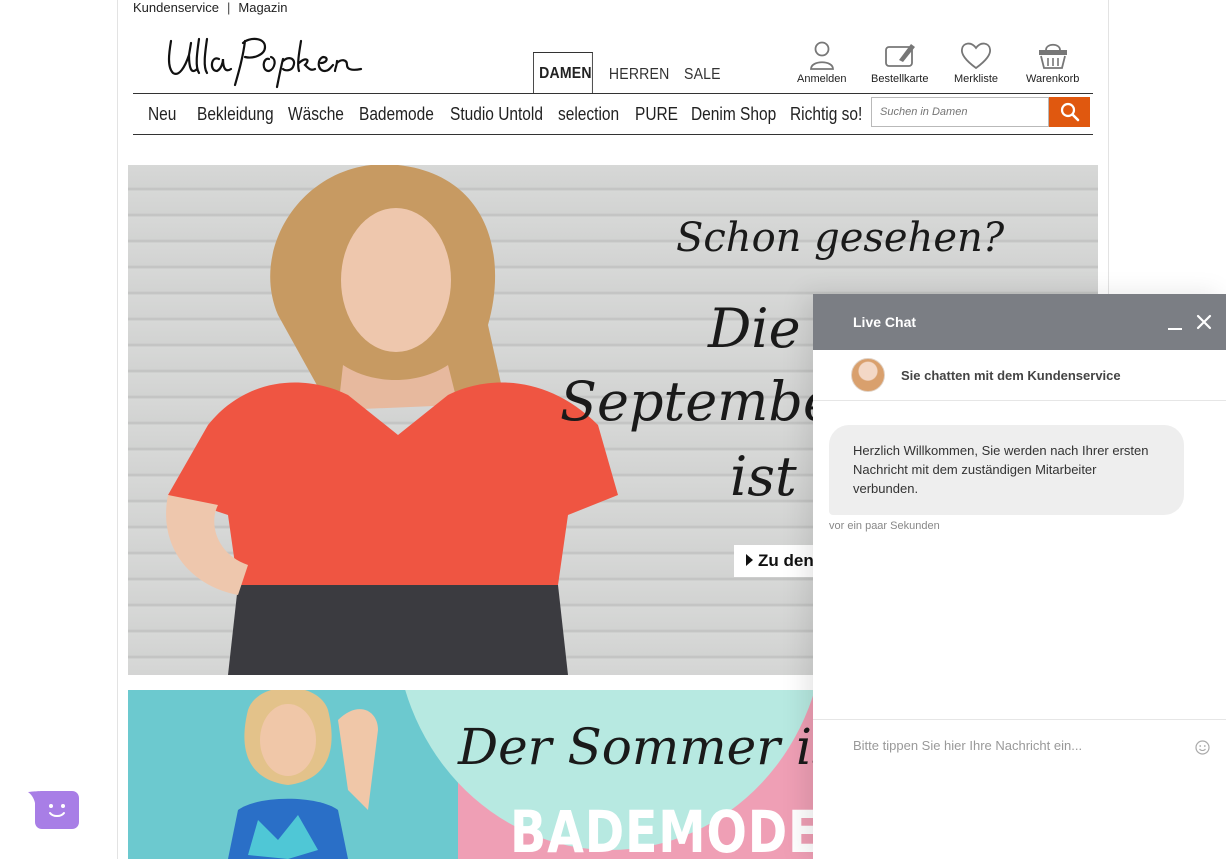  I want to click on chat-launcher-button, so click(54, 809).